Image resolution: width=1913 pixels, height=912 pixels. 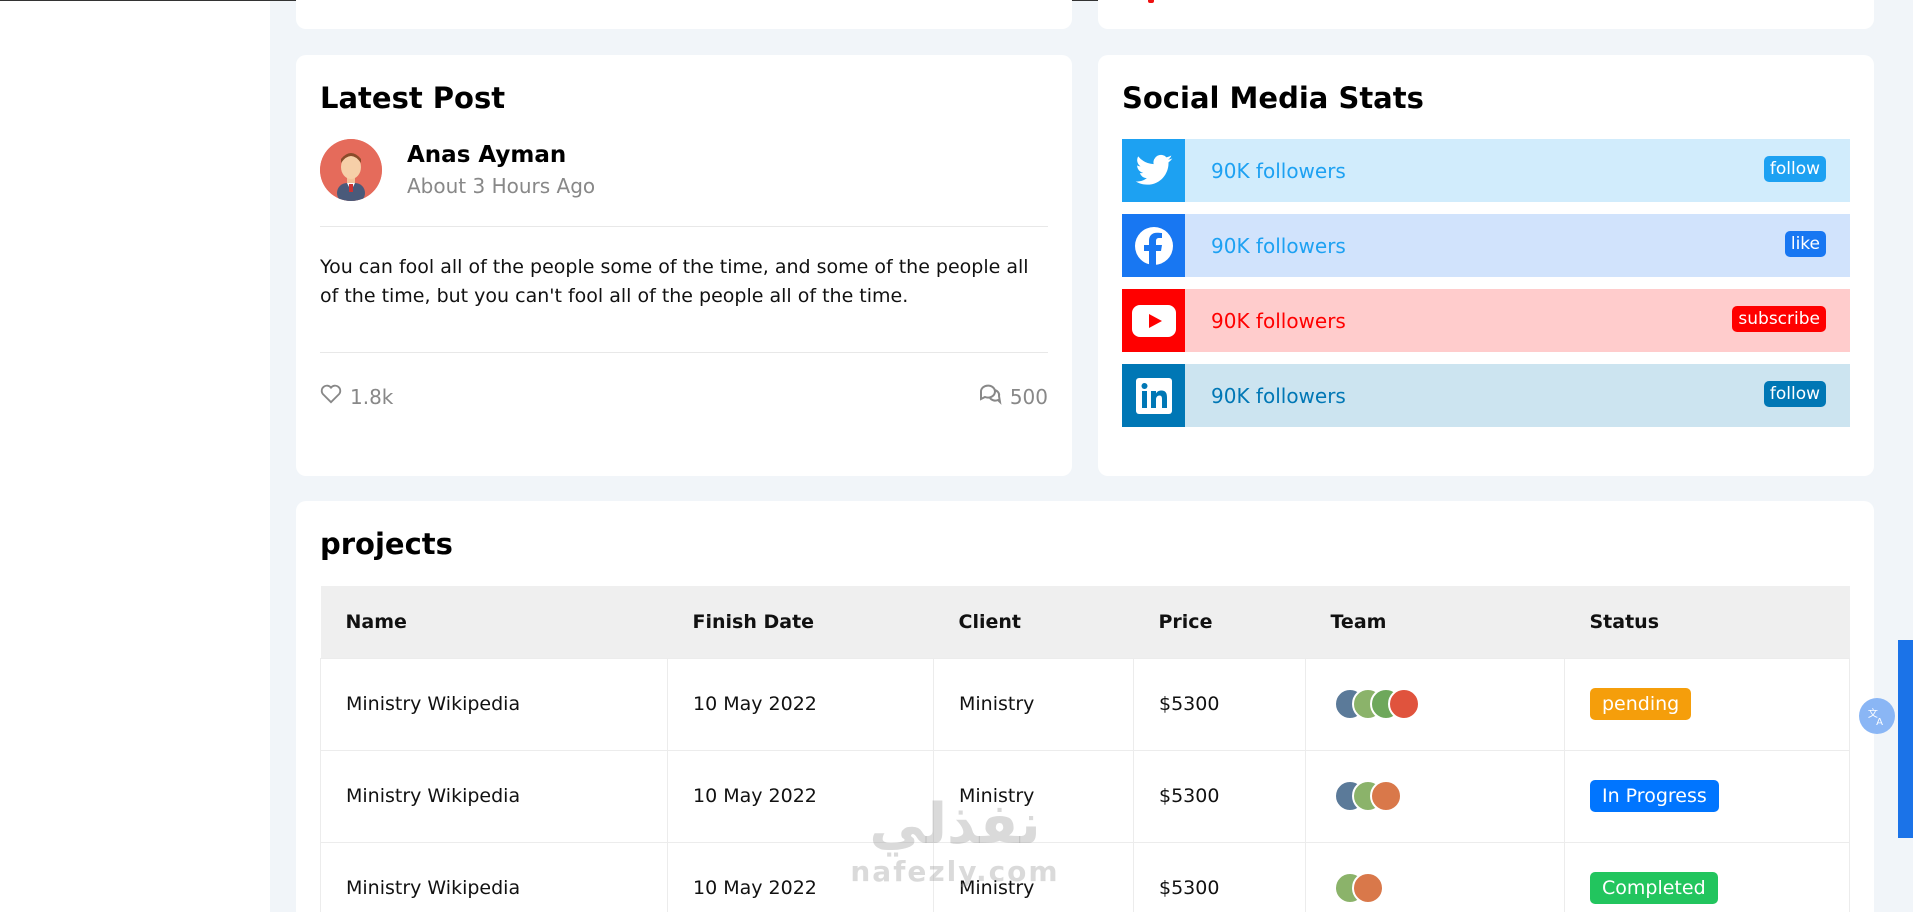 What do you see at coordinates (457, 170) in the screenshot?
I see `post-author: Anas Ayman About 3 Hours Ago` at bounding box center [457, 170].